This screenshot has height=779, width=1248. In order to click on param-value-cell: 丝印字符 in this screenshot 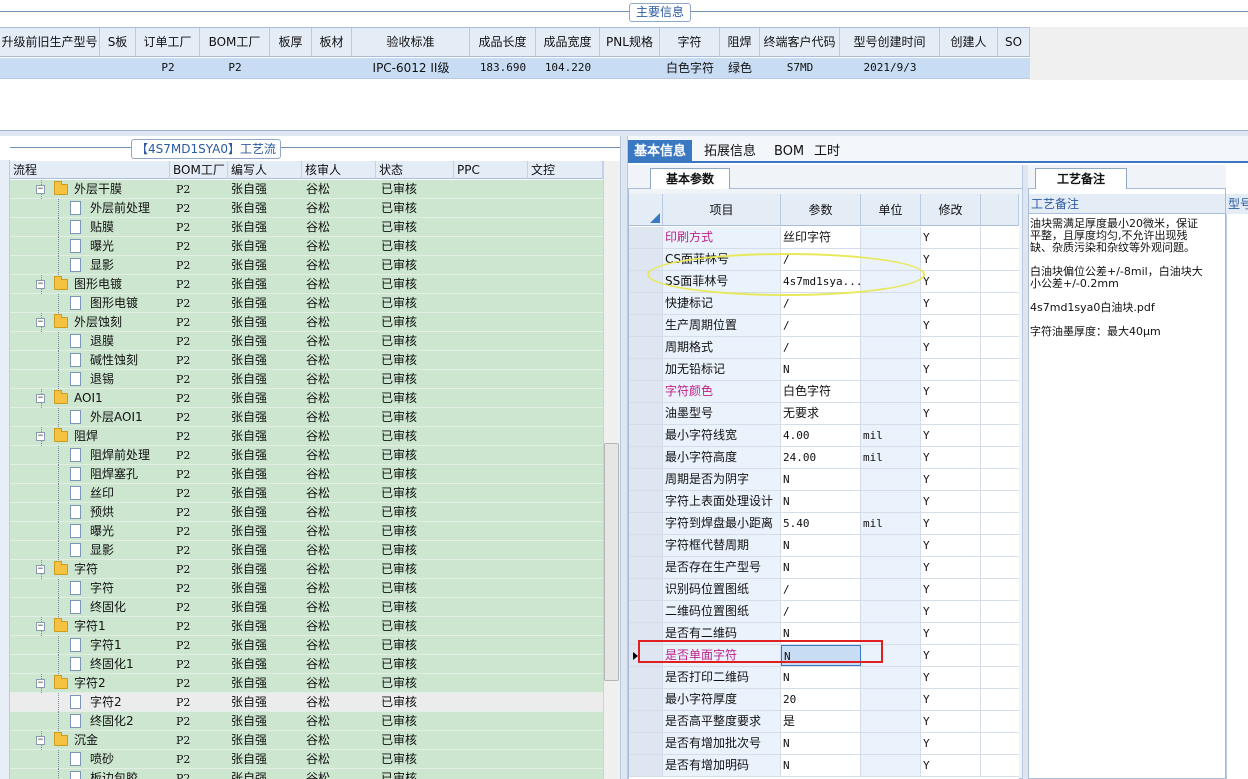, I will do `click(821, 237)`.